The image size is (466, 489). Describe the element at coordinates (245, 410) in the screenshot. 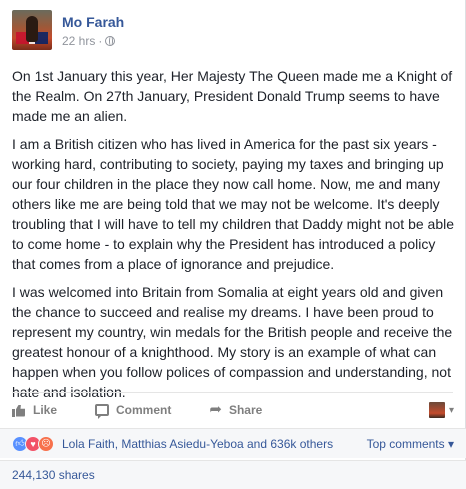

I see `share-label: Share` at that location.